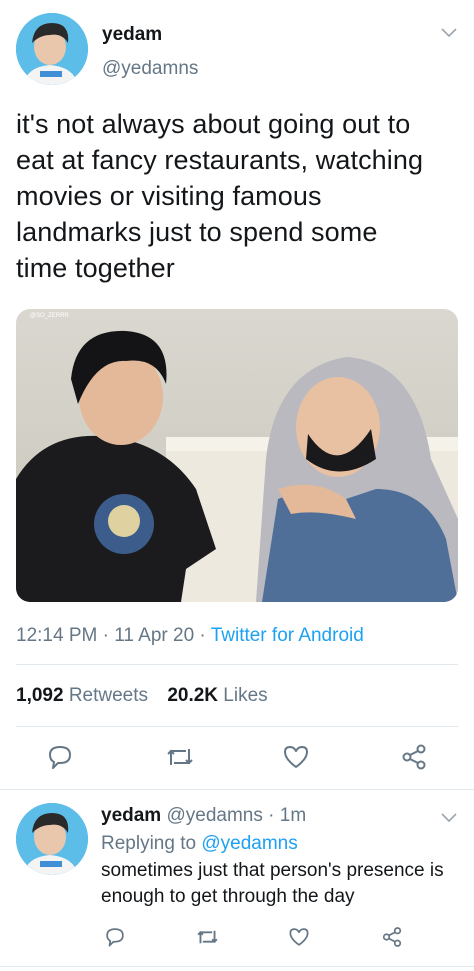 This screenshot has height=971, width=474. Describe the element at coordinates (245, 695) in the screenshot. I see `likes-label: Likes` at that location.